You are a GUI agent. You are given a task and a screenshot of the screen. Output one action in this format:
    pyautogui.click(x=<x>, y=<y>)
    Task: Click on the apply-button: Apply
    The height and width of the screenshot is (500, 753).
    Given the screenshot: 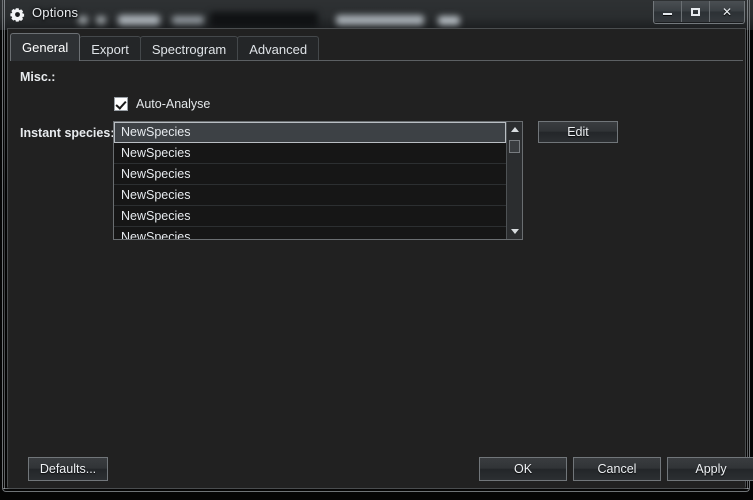 What is the action you would take?
    pyautogui.click(x=710, y=469)
    